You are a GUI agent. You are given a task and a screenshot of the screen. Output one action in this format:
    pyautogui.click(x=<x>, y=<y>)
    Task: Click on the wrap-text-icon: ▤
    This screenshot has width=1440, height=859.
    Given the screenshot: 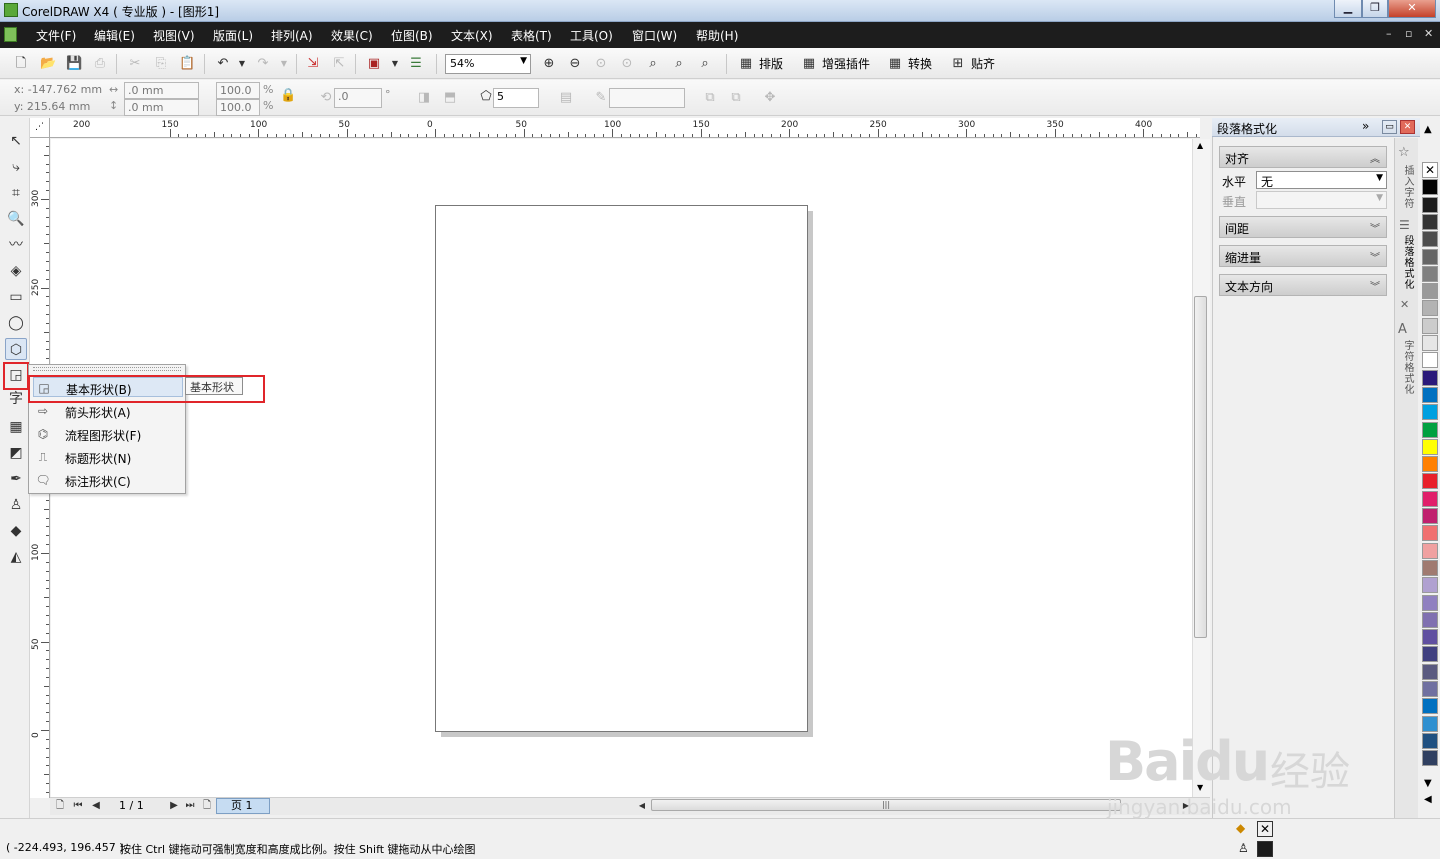 What is the action you would take?
    pyautogui.click(x=566, y=98)
    